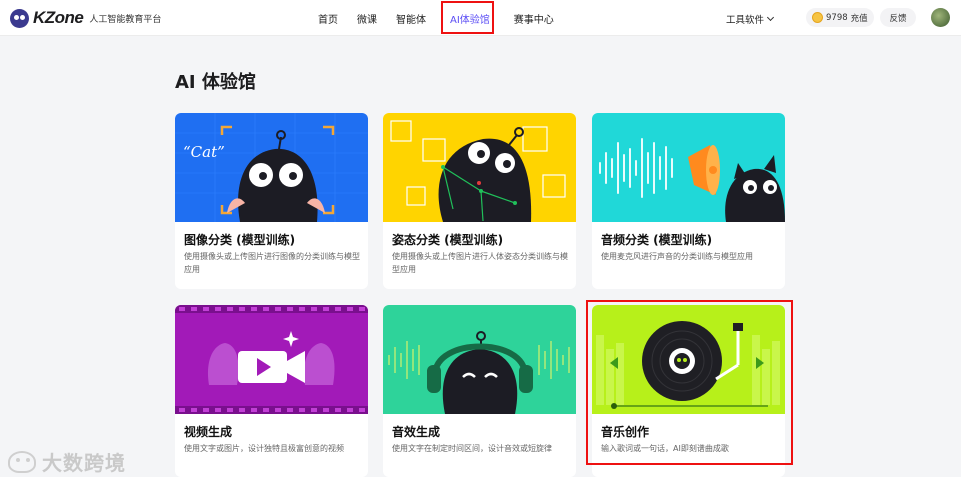  Describe the element at coordinates (271, 167) in the screenshot. I see `image-classification-thumbnail: “Cat”` at that location.